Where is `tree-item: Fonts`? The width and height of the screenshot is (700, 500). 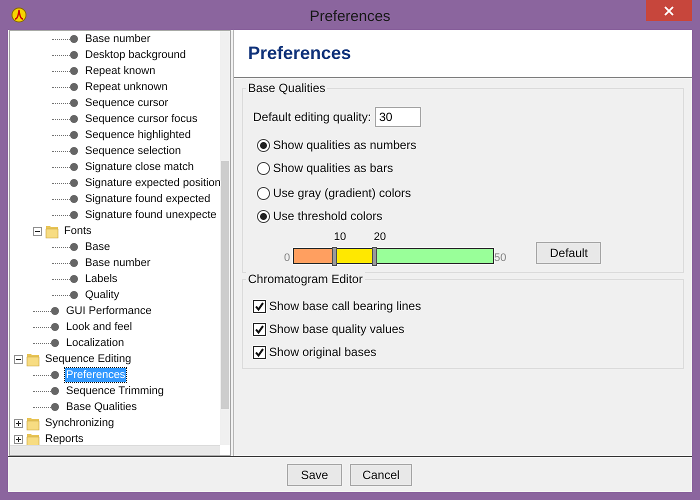 tree-item: Fonts is located at coordinates (78, 231).